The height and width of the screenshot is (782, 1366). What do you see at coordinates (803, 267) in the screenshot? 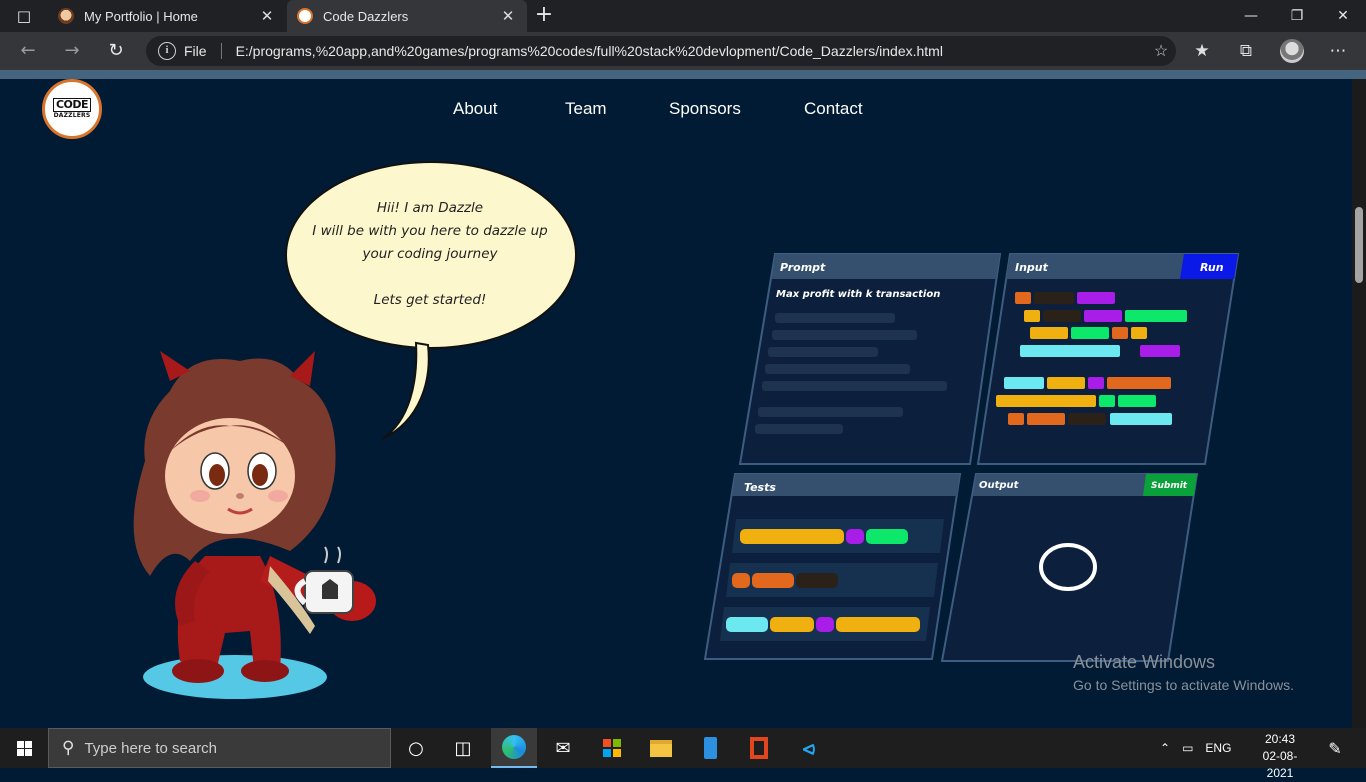
I see `prompt-title: Prompt` at bounding box center [803, 267].